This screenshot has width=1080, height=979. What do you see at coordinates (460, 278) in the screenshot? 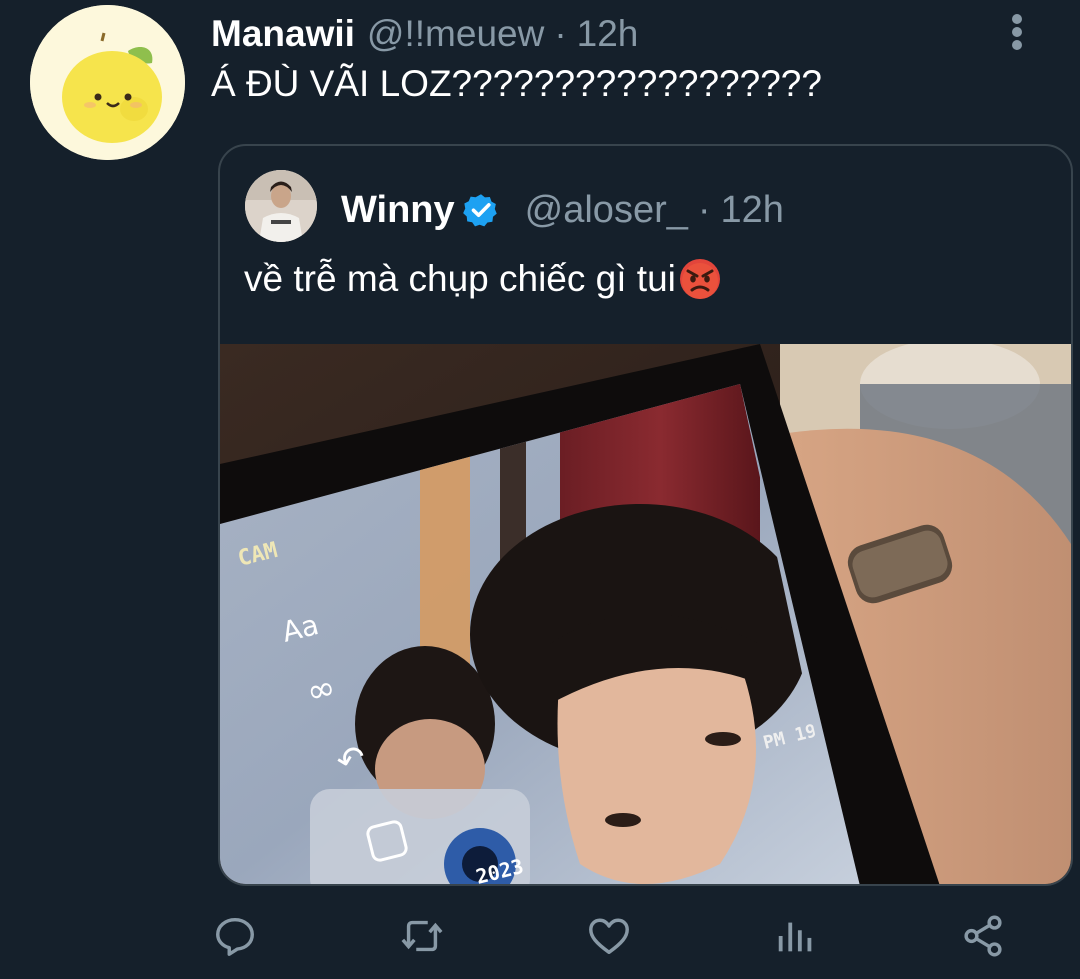
I see `quoted-tweet-text: về trễ mà chụp chiếc gì tui` at bounding box center [460, 278].